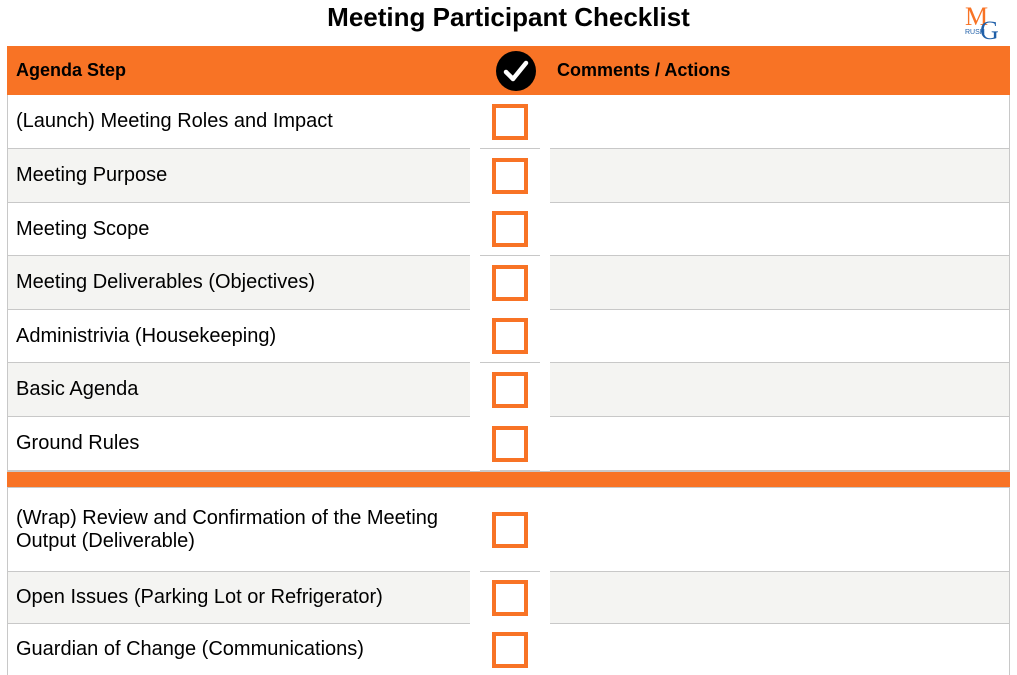  What do you see at coordinates (239, 176) in the screenshot?
I see `agenda-step-label: Meeting Purpose` at bounding box center [239, 176].